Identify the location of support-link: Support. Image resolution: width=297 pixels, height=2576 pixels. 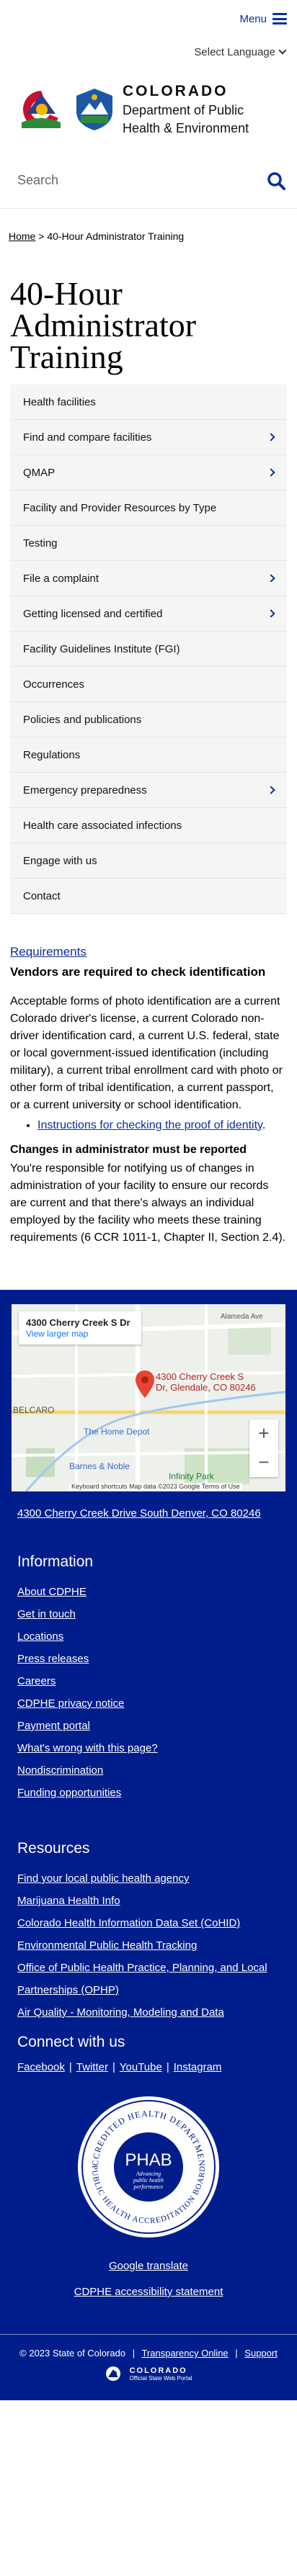
(261, 2353).